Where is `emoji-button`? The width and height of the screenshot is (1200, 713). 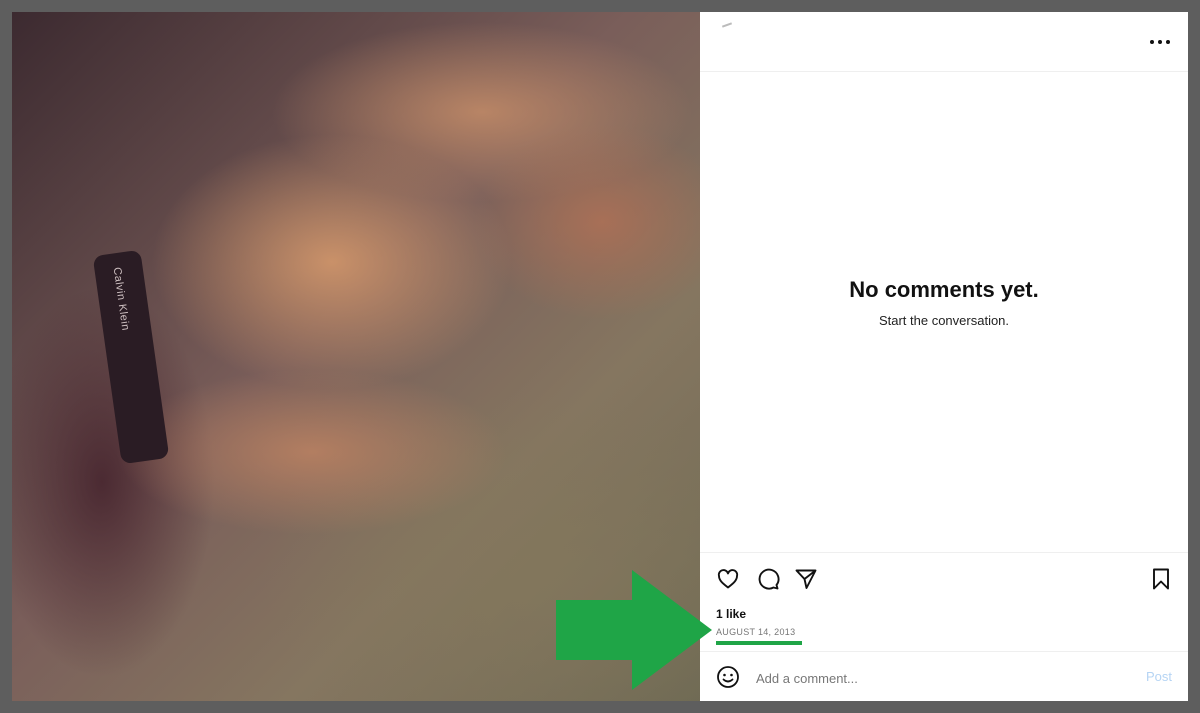
emoji-button is located at coordinates (728, 679).